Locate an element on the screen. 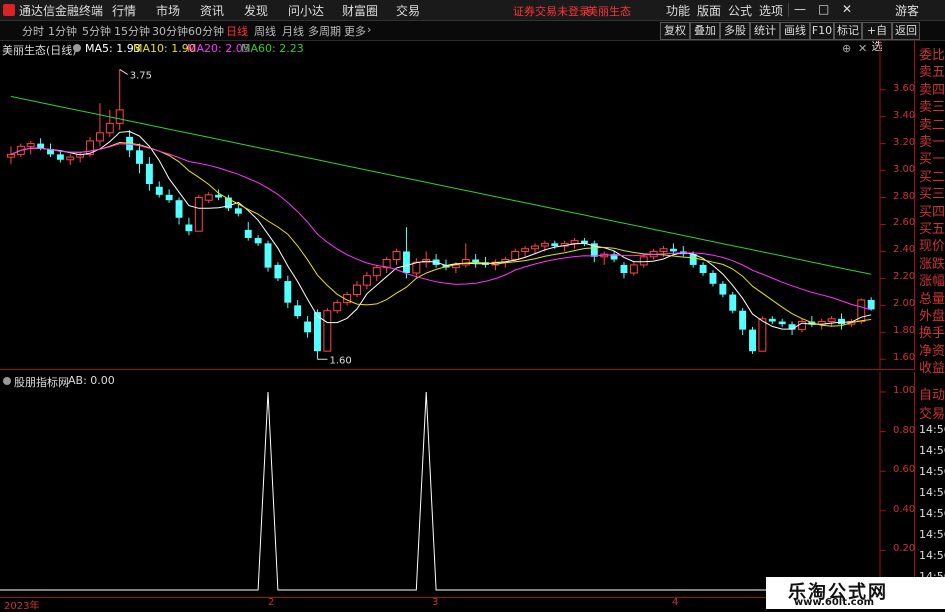 Image resolution: width=945 pixels, height=612 pixels. tab-multi-period: 多周期 is located at coordinates (324, 31).